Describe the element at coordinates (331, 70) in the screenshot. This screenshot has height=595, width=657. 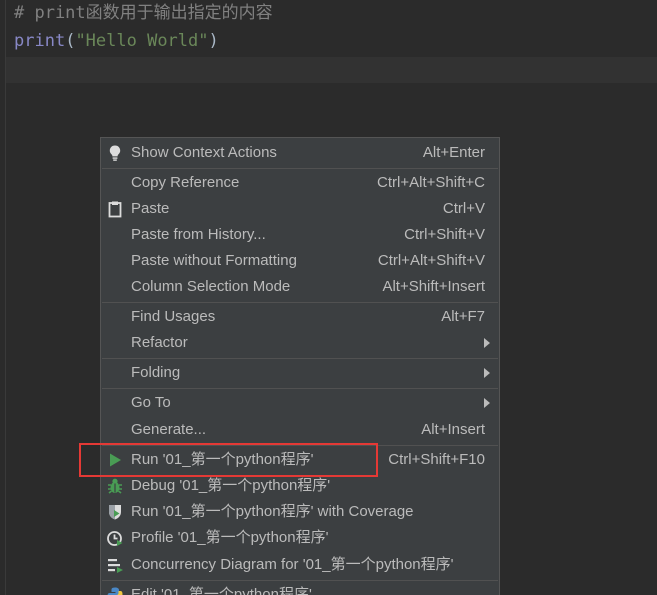
I see `current-line-highlight` at that location.